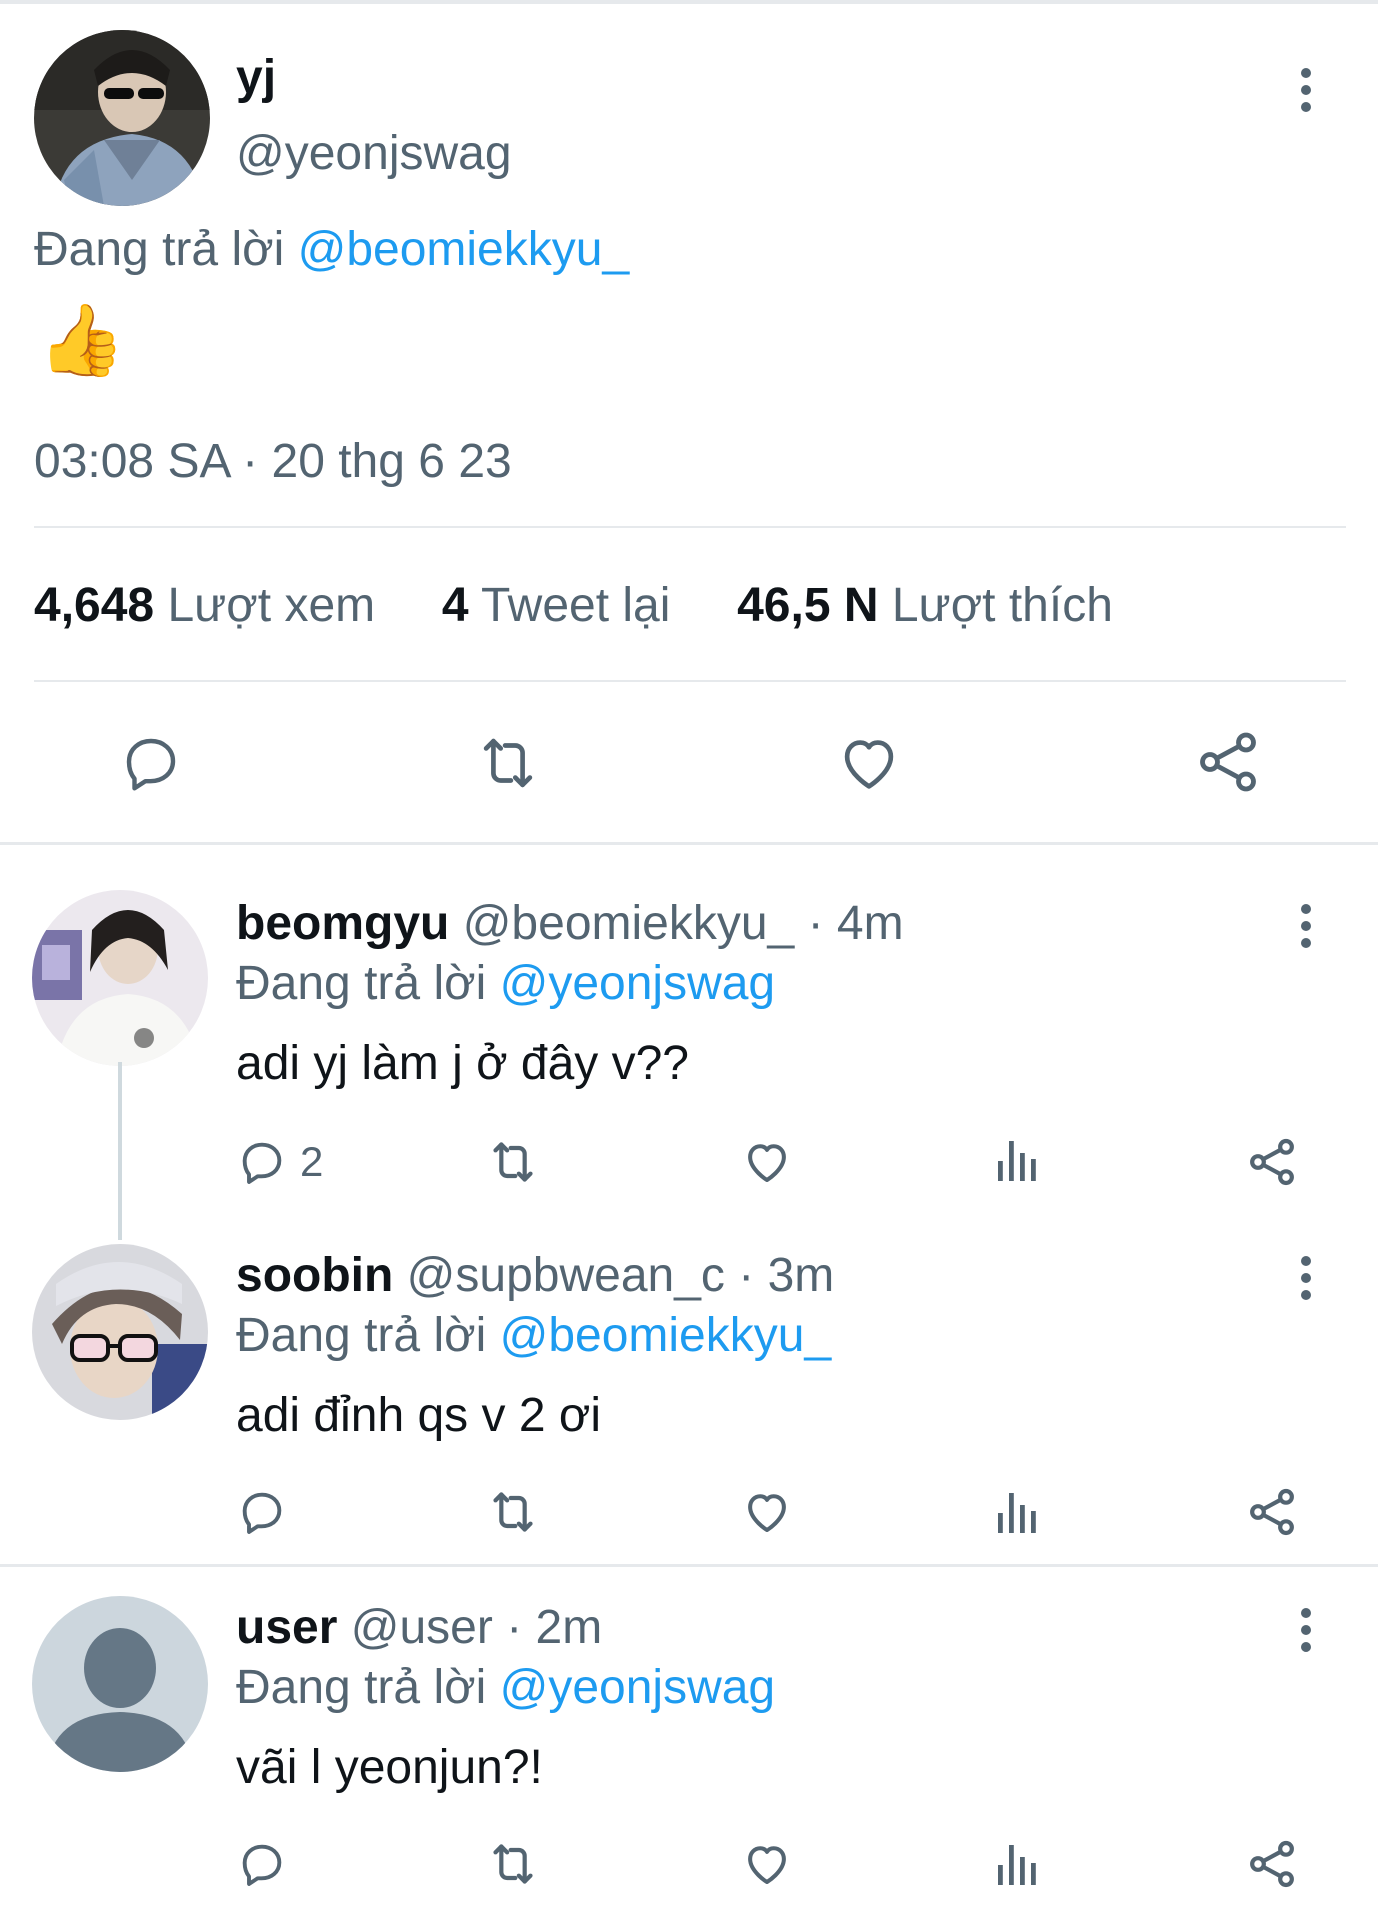 The image size is (1378, 1920). I want to click on reply-text: adi yj làm j ở đây v??, so click(462, 1063).